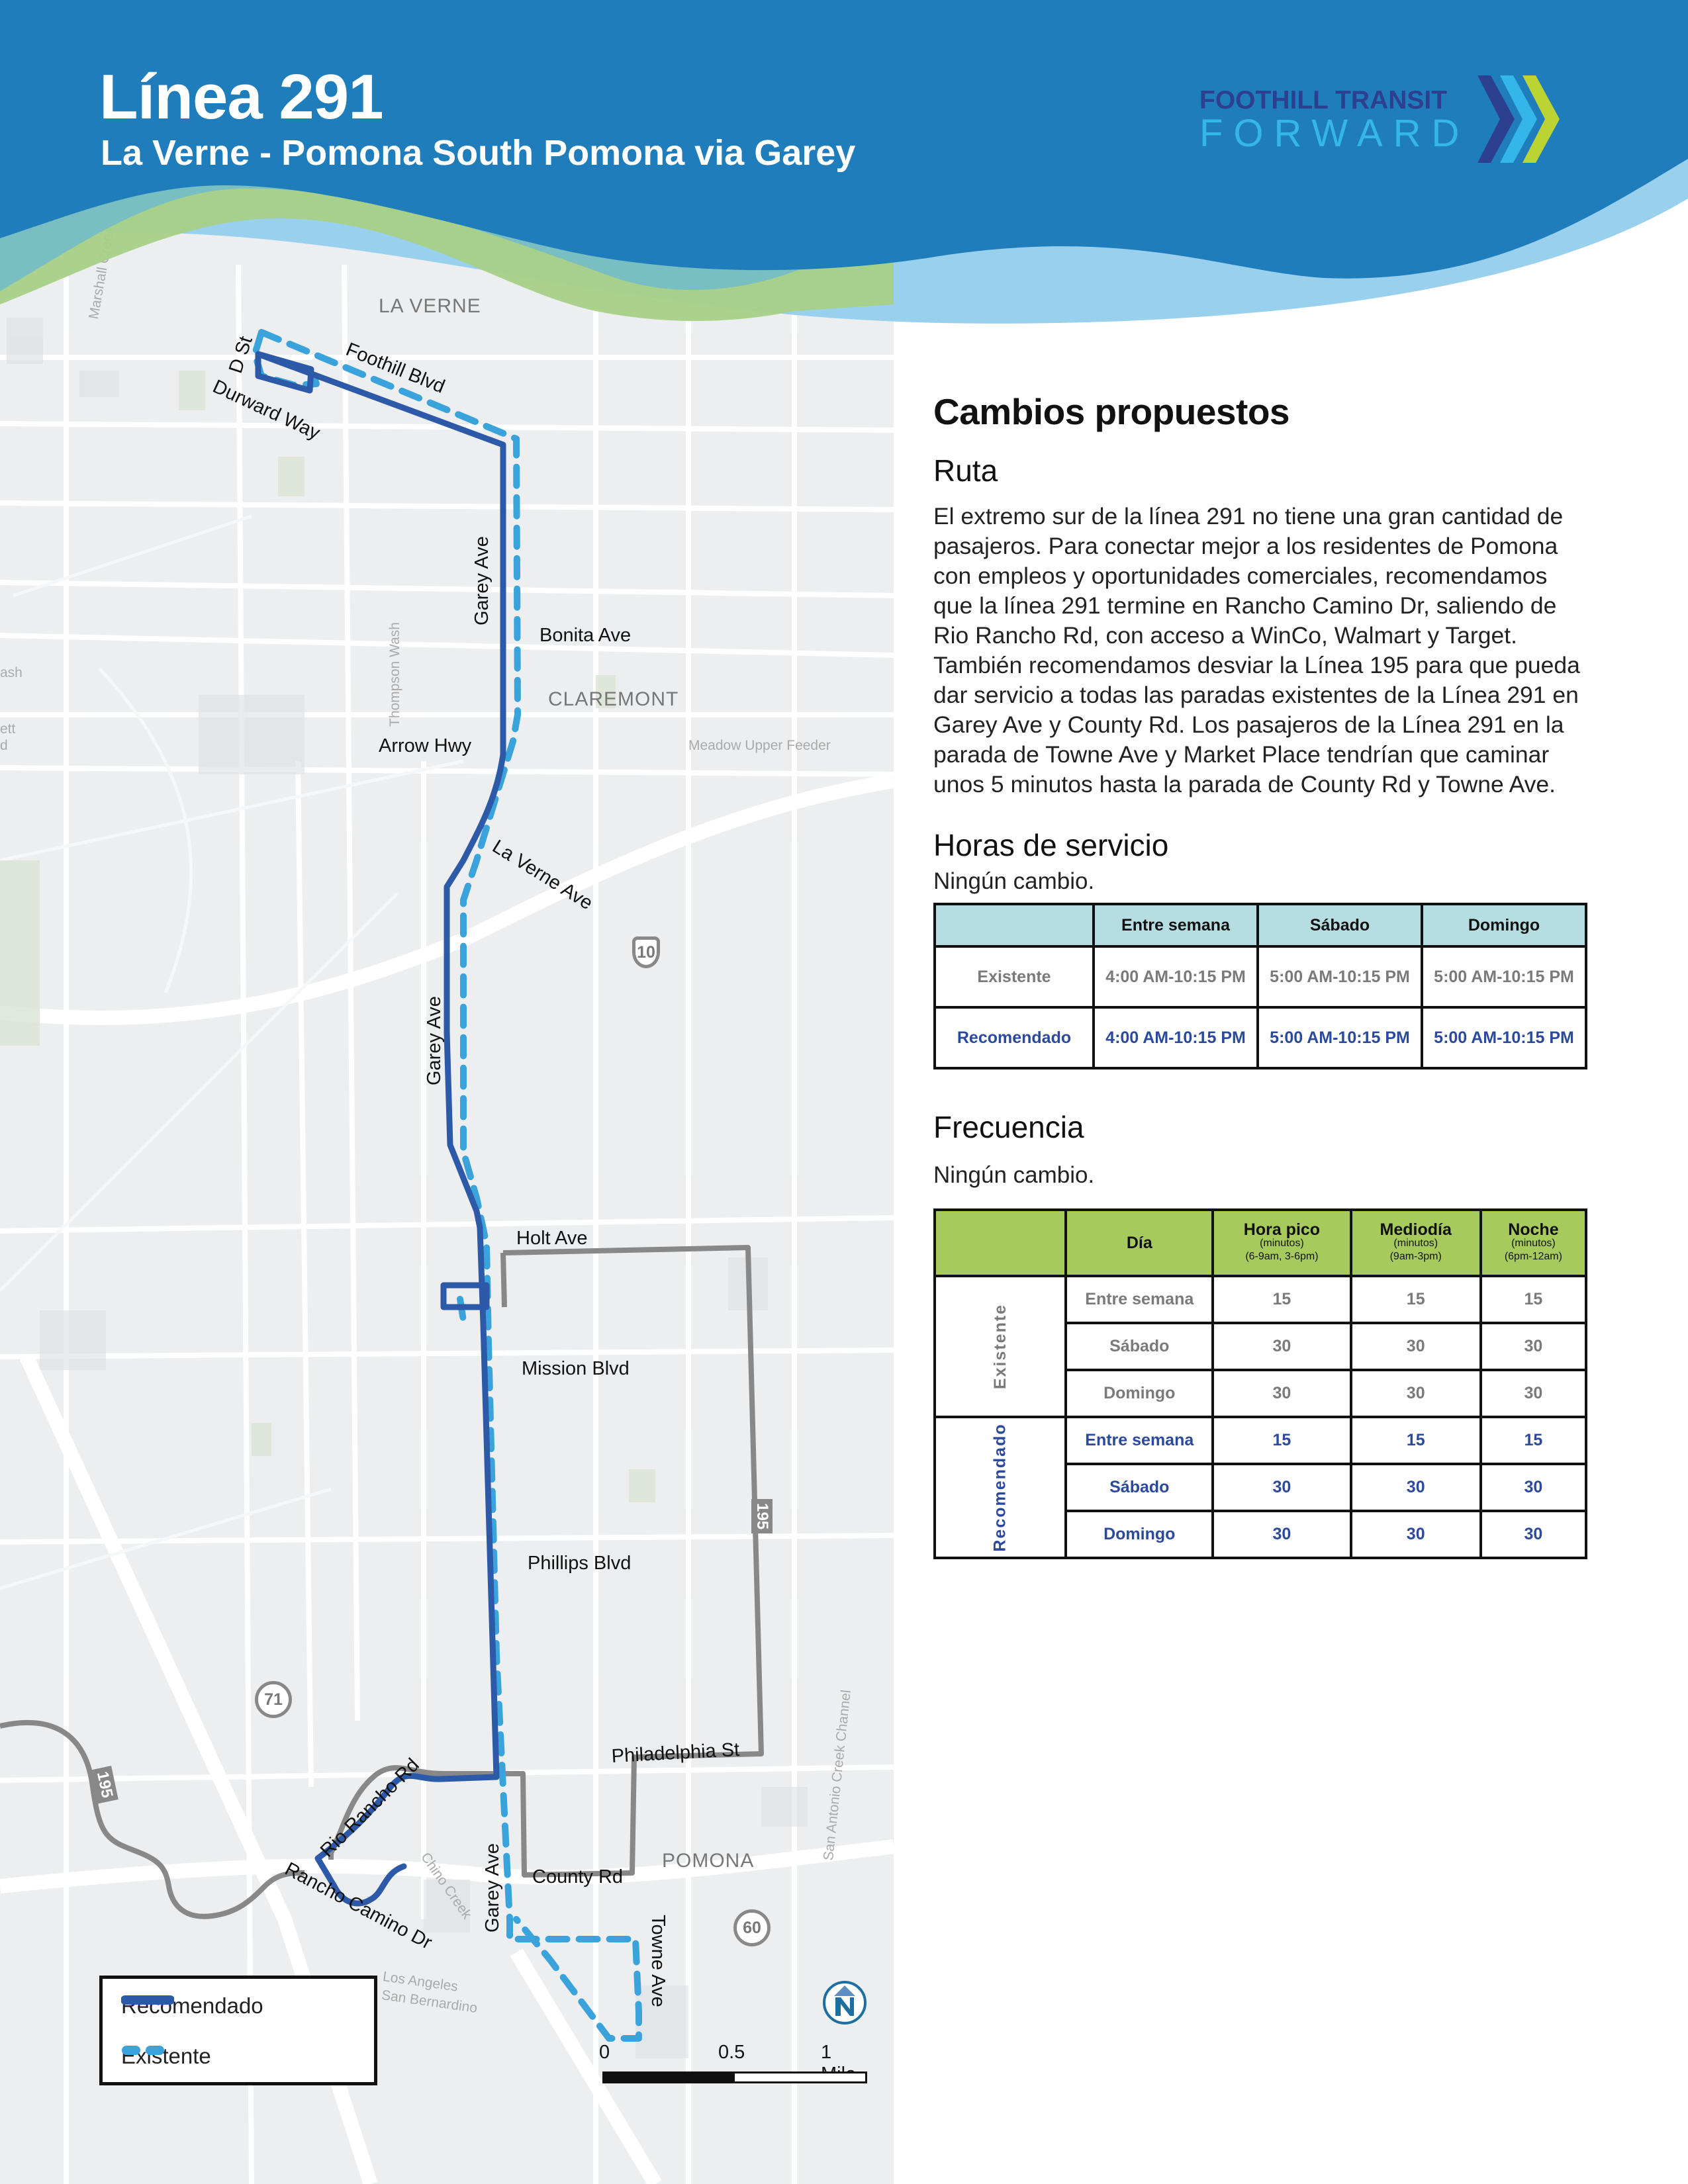 The height and width of the screenshot is (2184, 1688). What do you see at coordinates (845, 2003) in the screenshot?
I see `north-arrow-icon` at bounding box center [845, 2003].